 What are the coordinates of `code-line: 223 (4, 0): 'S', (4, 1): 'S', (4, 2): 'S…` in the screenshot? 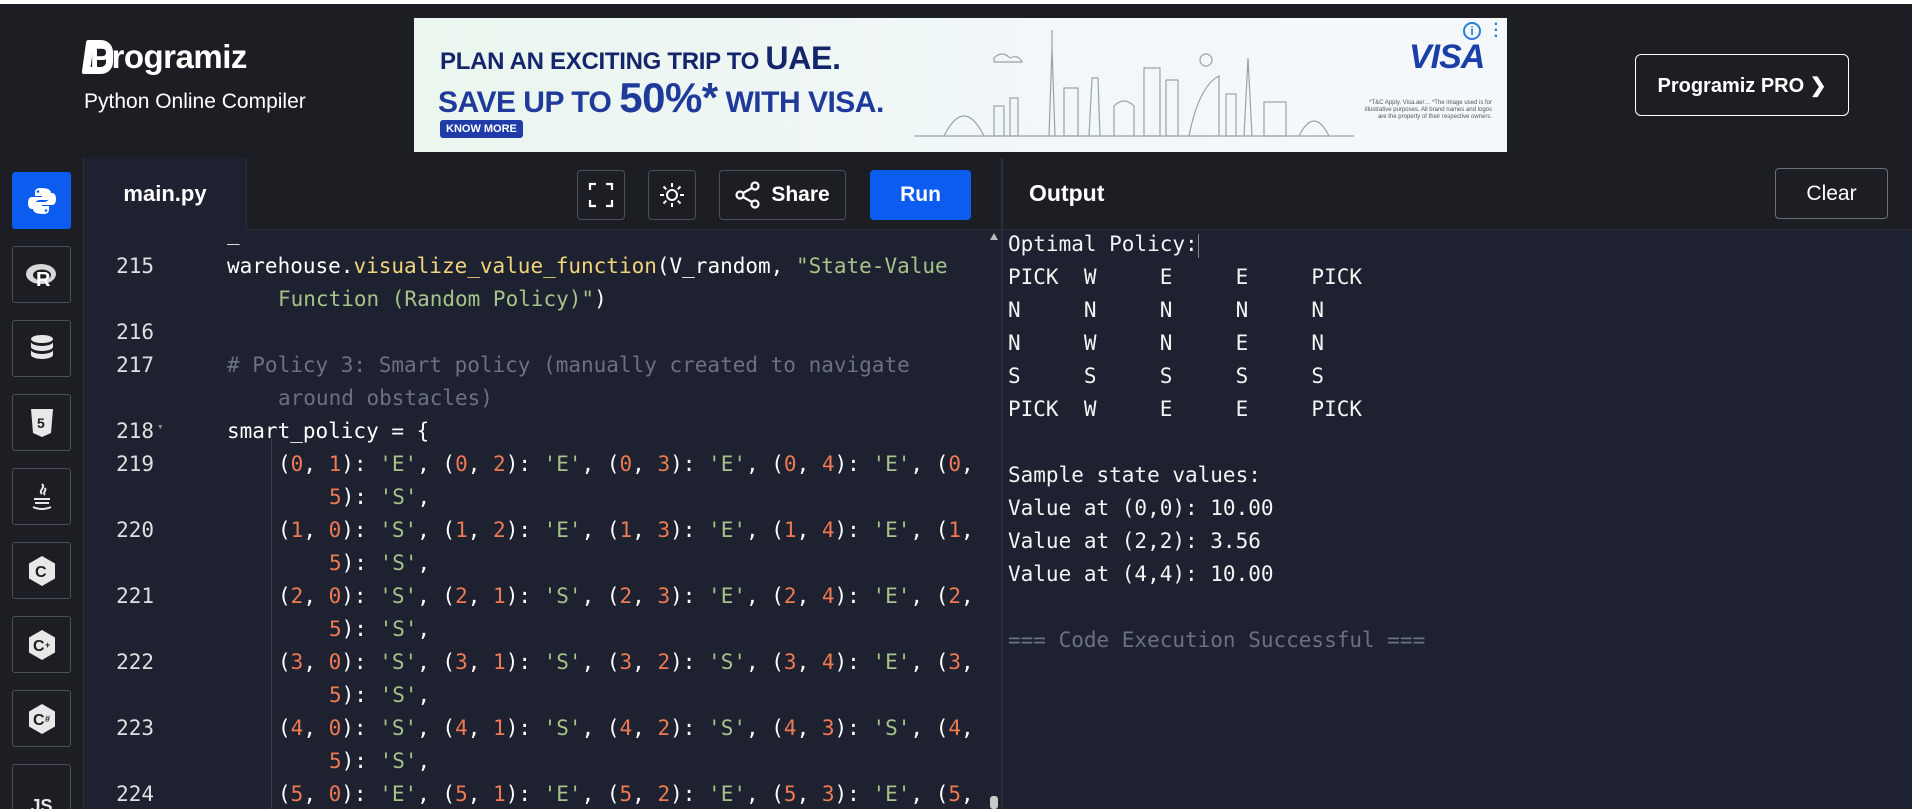 It's located at (536, 728).